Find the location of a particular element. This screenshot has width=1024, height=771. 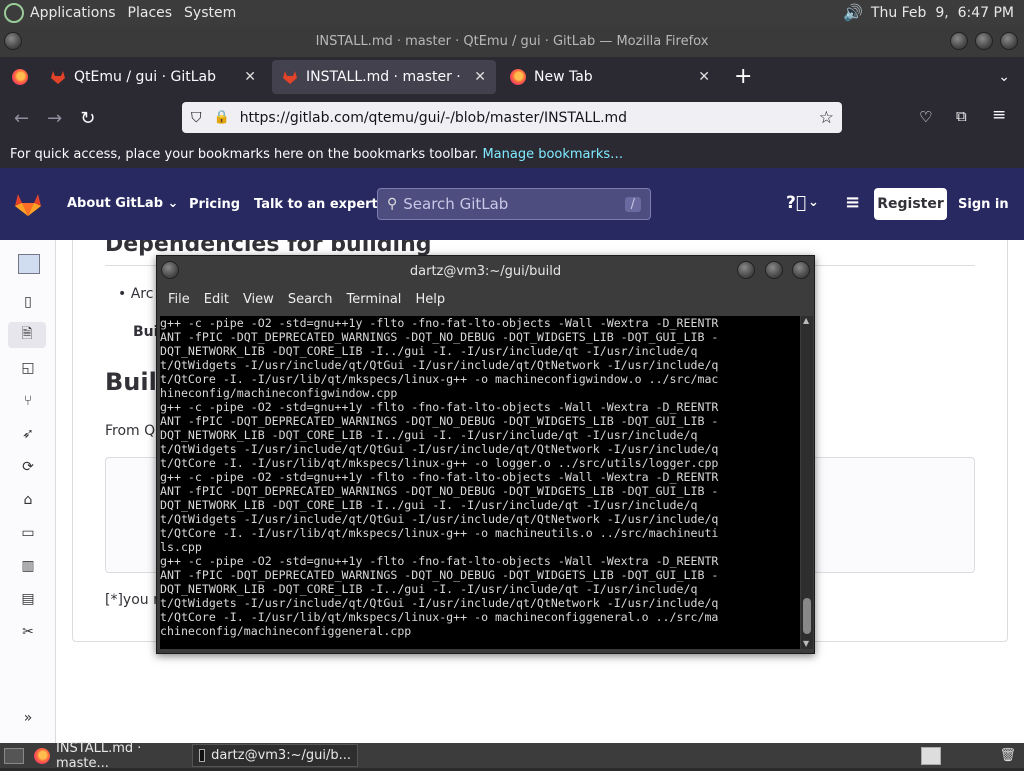

packages-icon: ⌂ is located at coordinates (28, 500).